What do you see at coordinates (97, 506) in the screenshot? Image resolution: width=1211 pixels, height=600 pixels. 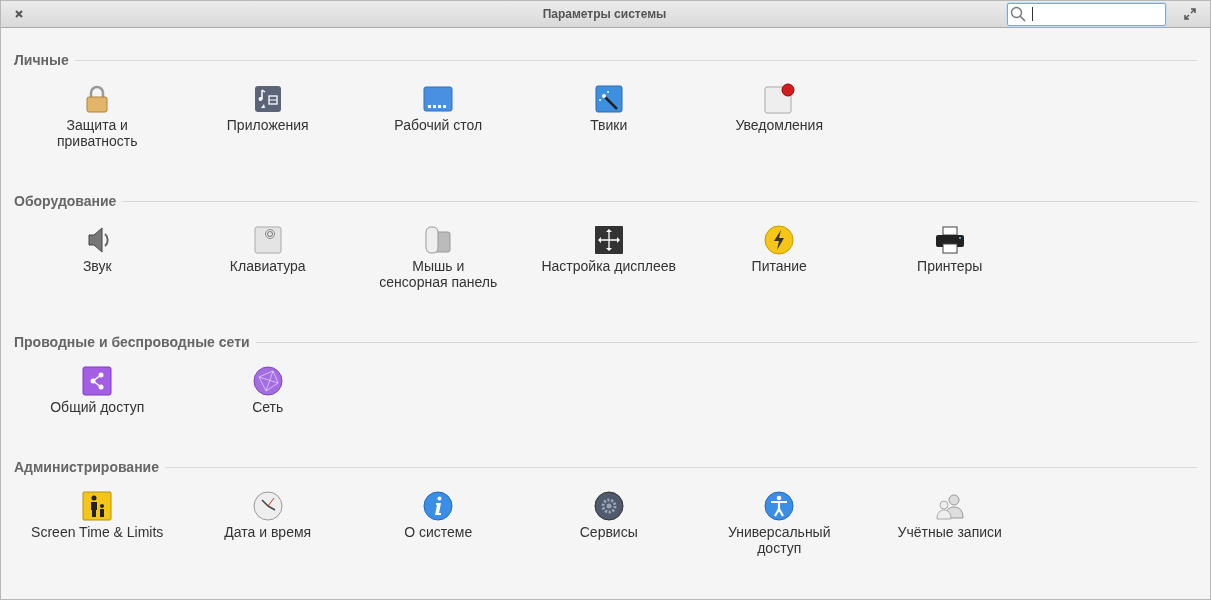 I see `parent-child-icon` at bounding box center [97, 506].